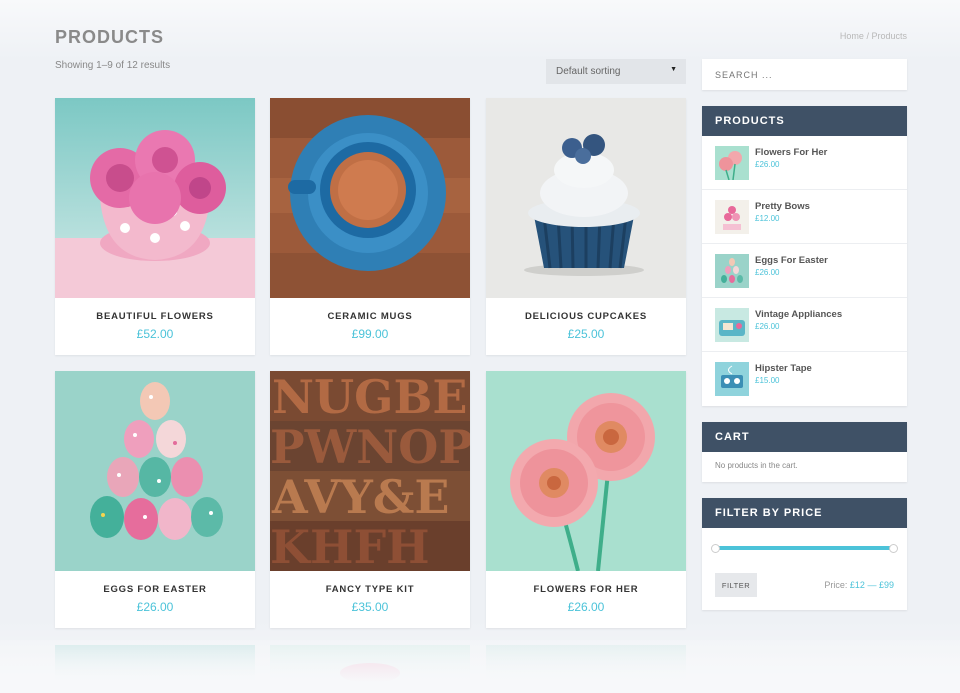 The height and width of the screenshot is (693, 960). What do you see at coordinates (804, 325) in the screenshot?
I see `widget-product-item: Vintage Appliances £26.00` at bounding box center [804, 325].